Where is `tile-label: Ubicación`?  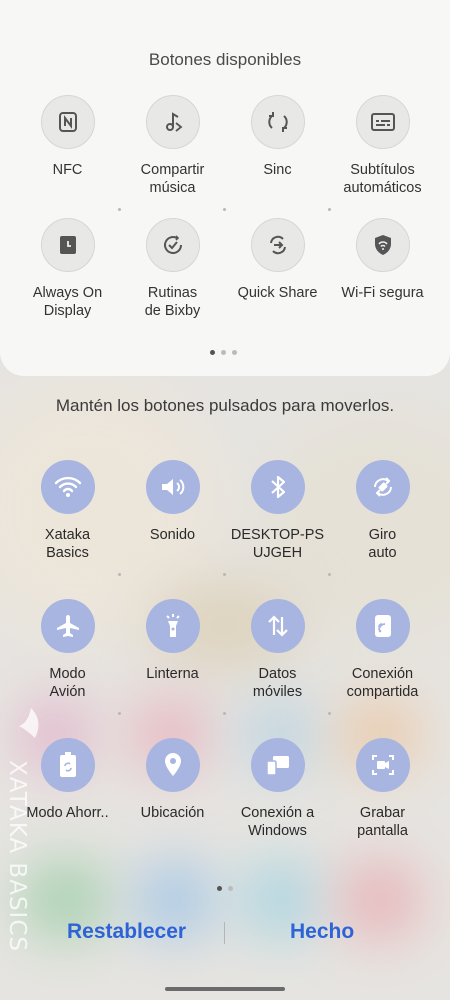 tile-label: Ubicación is located at coordinates (172, 813).